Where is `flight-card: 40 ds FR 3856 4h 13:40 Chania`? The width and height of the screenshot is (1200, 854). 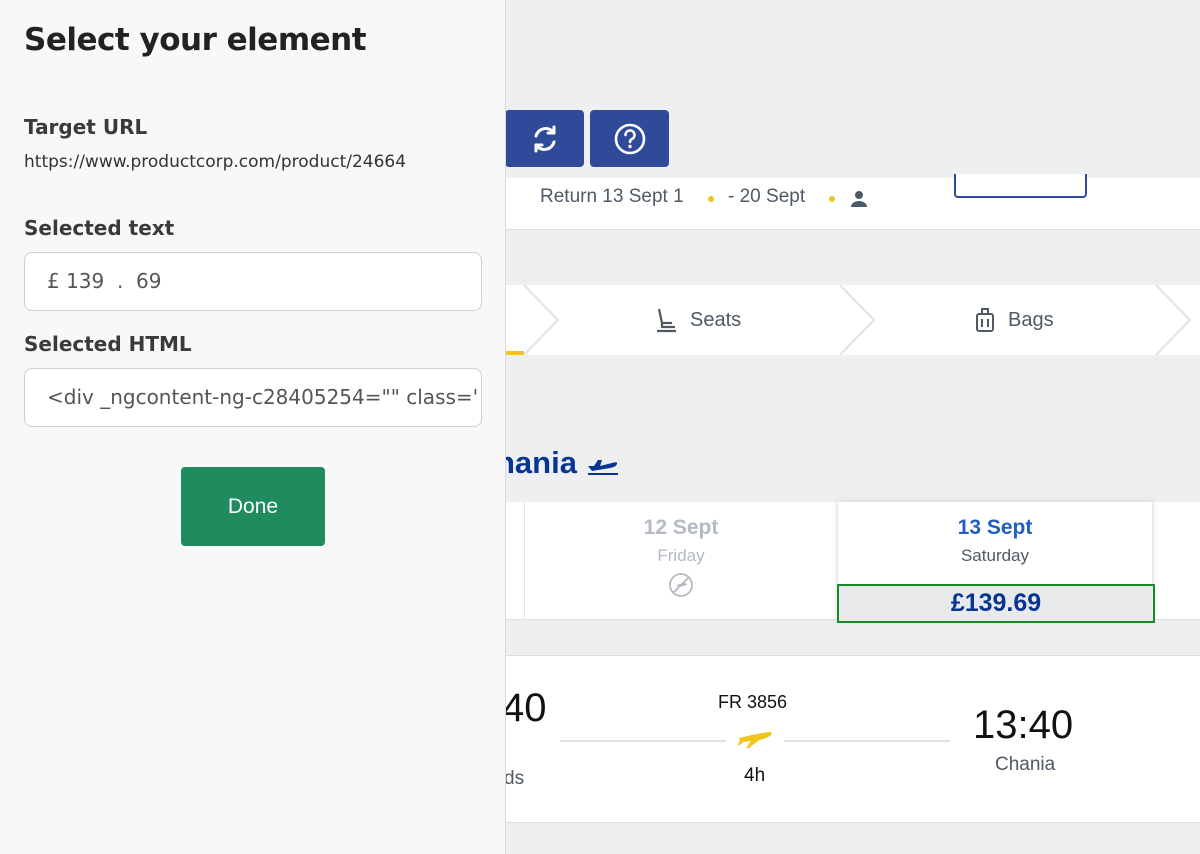
flight-card: 40 ds FR 3856 4h 13:40 Chania is located at coordinates (851, 739).